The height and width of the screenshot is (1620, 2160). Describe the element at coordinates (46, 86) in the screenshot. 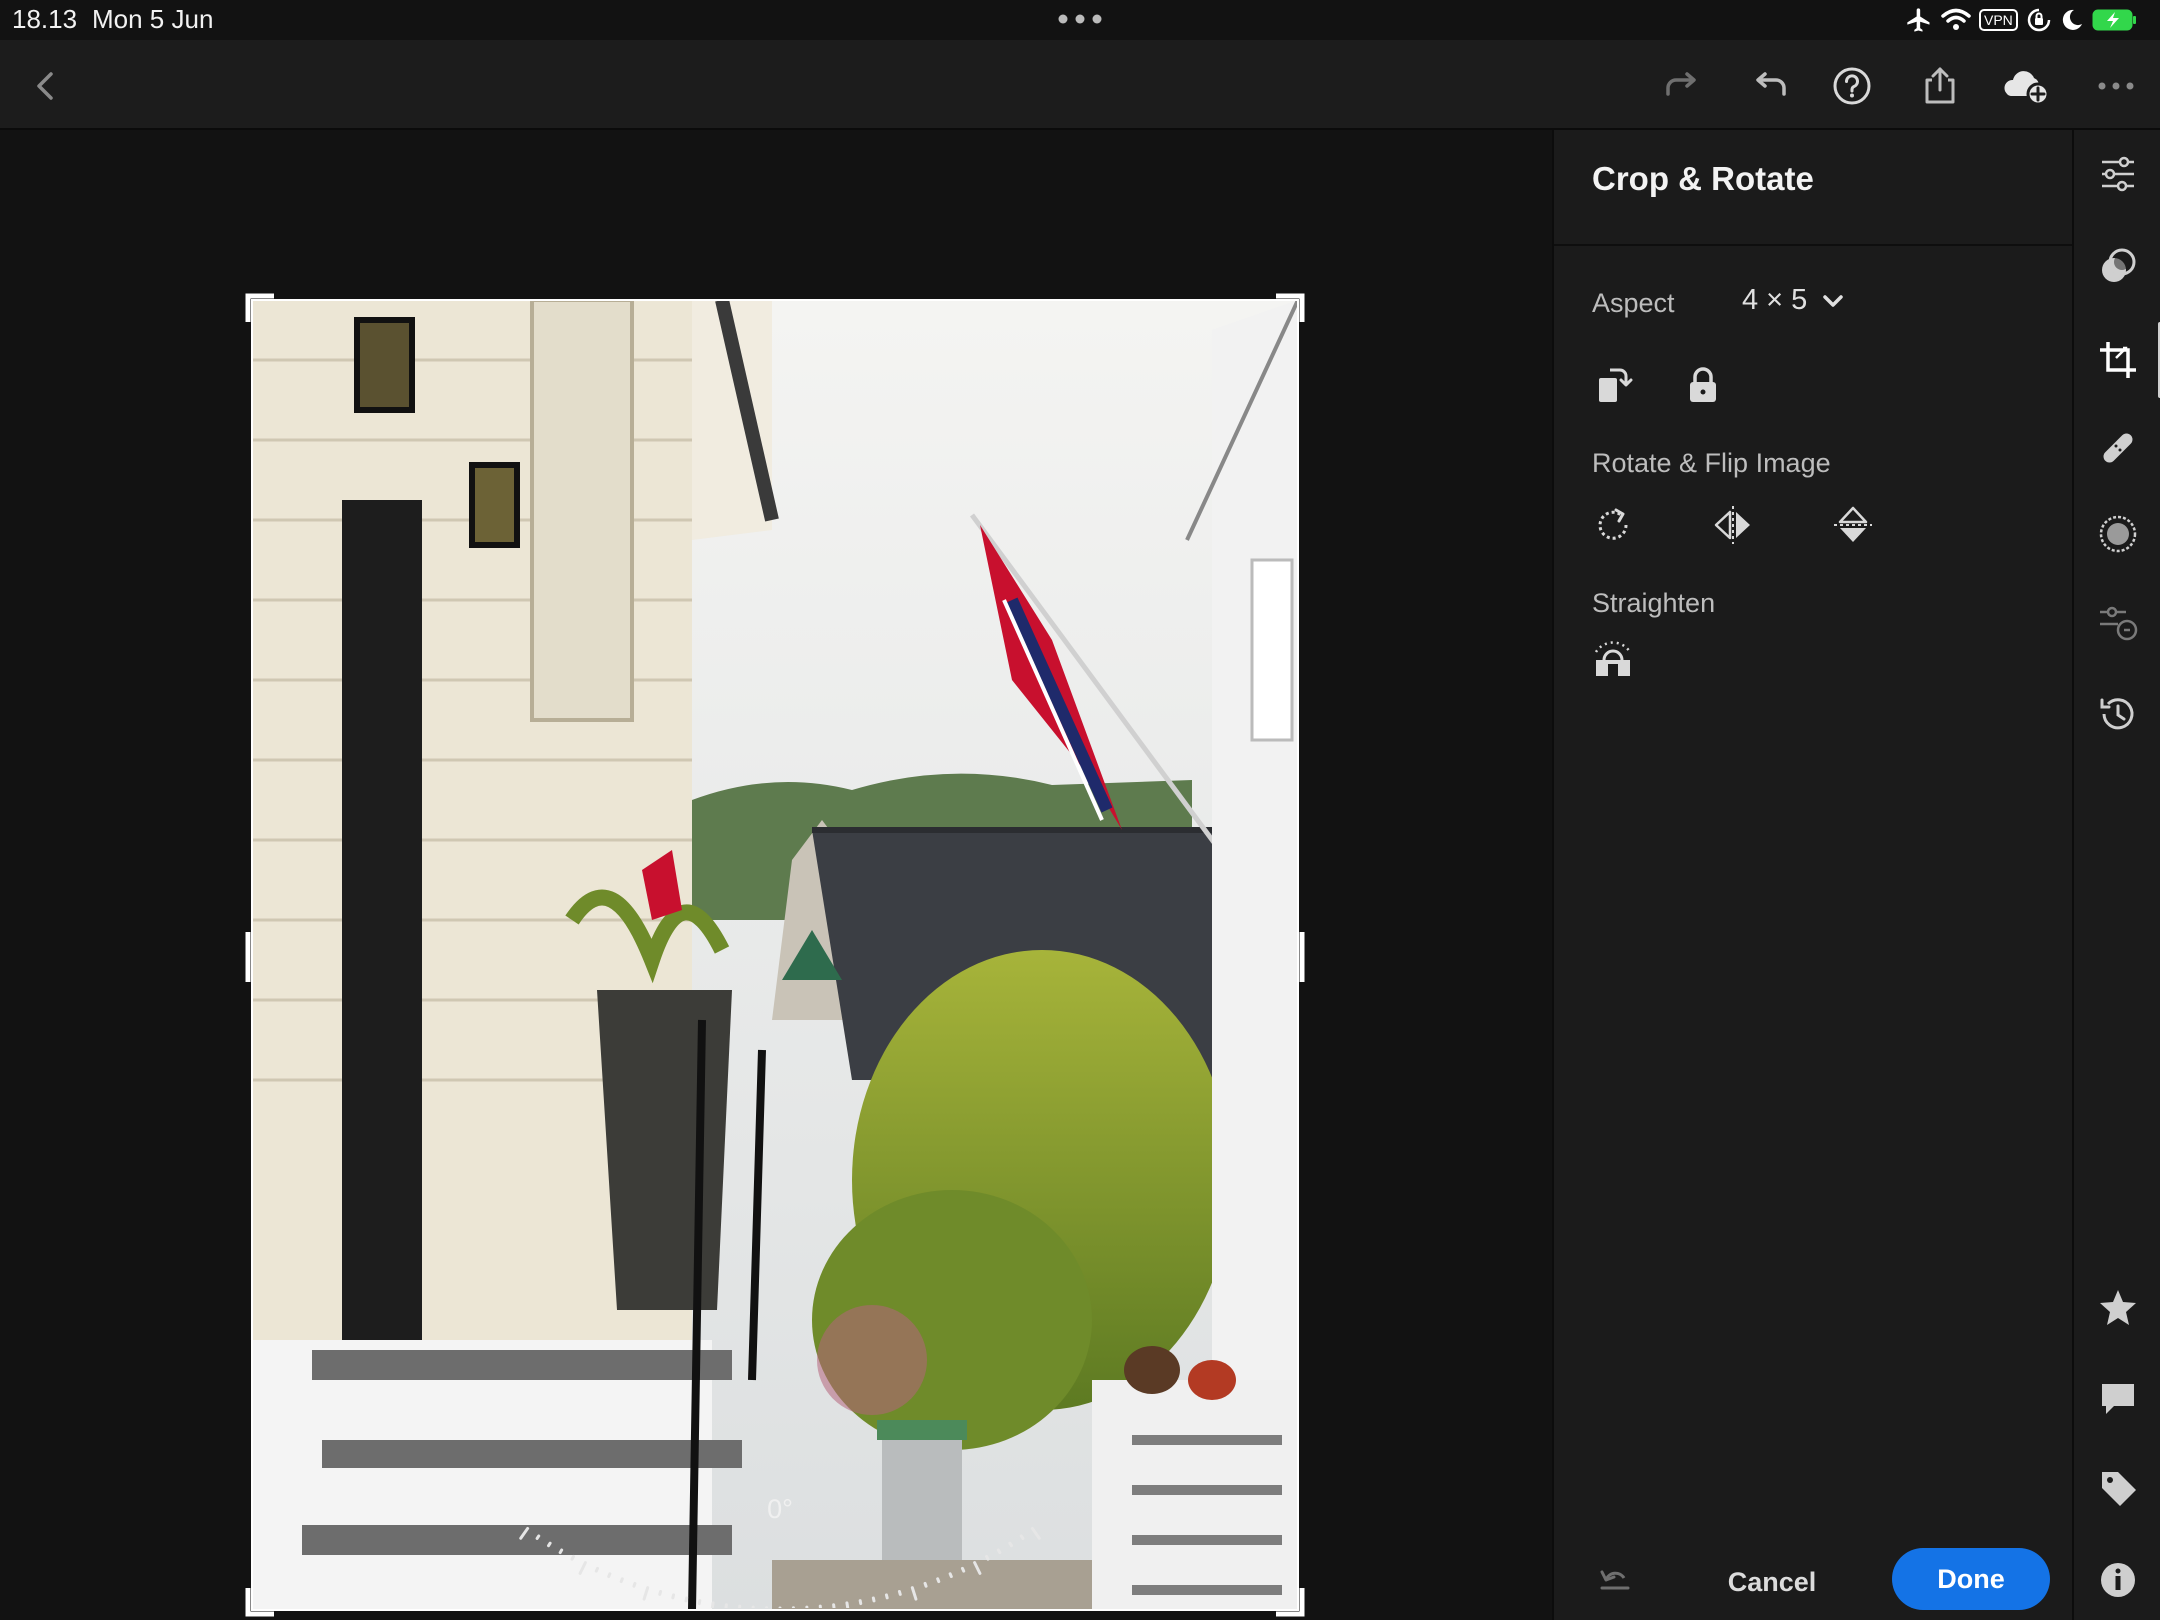

I see `back-icon` at that location.